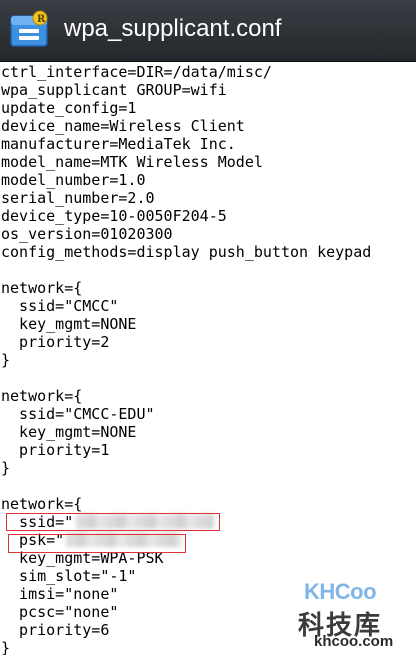 Image resolution: width=416 pixels, height=655 pixels. I want to click on code-line: device_name=Wireless Client, so click(123, 126).